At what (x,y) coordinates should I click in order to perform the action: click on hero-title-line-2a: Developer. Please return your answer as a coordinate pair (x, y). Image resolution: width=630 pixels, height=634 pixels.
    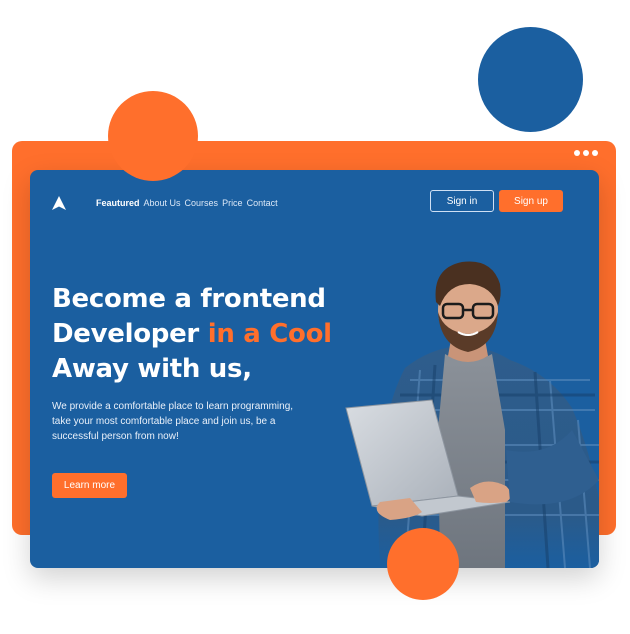
    Looking at the image, I should click on (130, 334).